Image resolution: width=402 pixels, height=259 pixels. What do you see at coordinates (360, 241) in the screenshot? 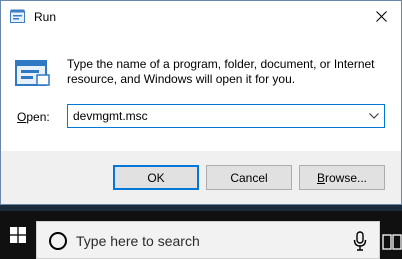
I see `microphone-icon` at bounding box center [360, 241].